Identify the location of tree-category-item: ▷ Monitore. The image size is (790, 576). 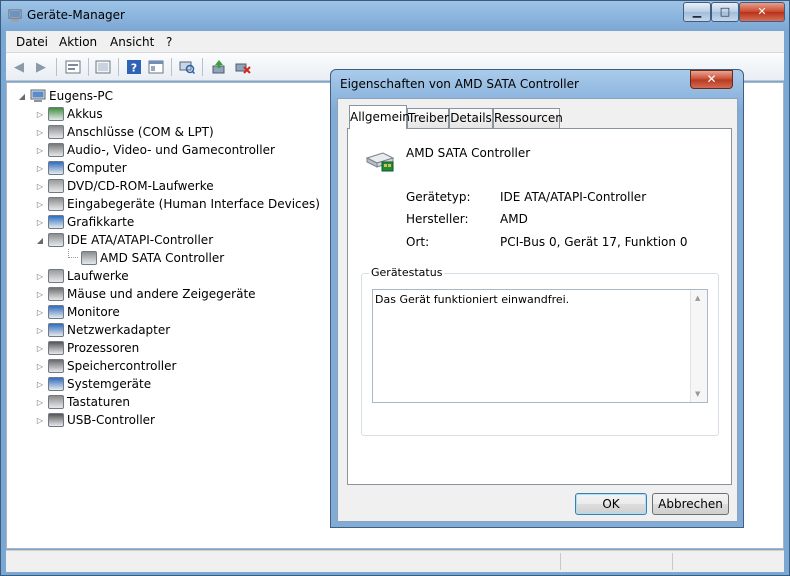
(77, 312).